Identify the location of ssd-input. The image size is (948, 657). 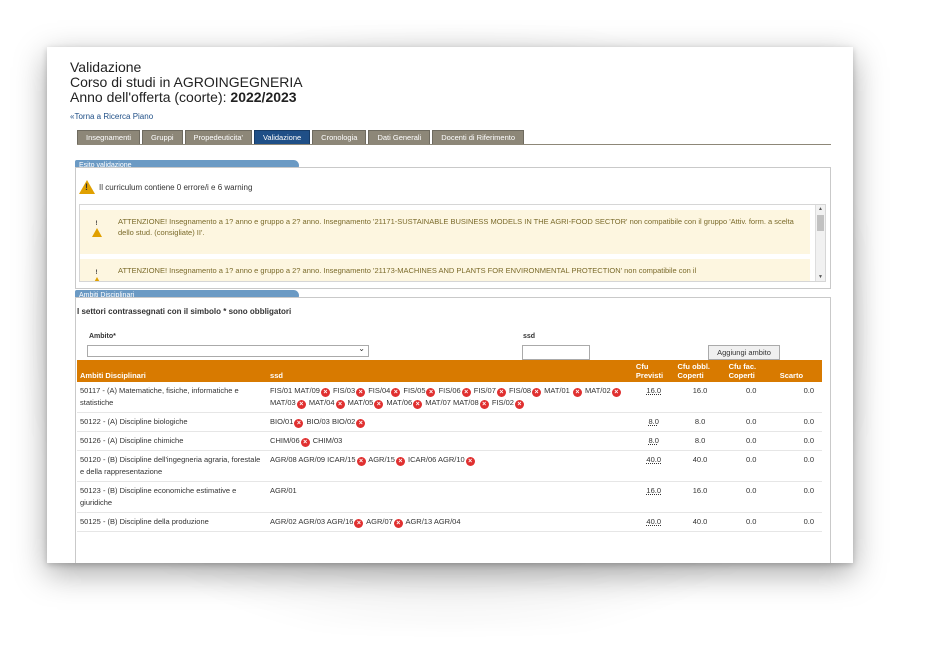
(556, 352).